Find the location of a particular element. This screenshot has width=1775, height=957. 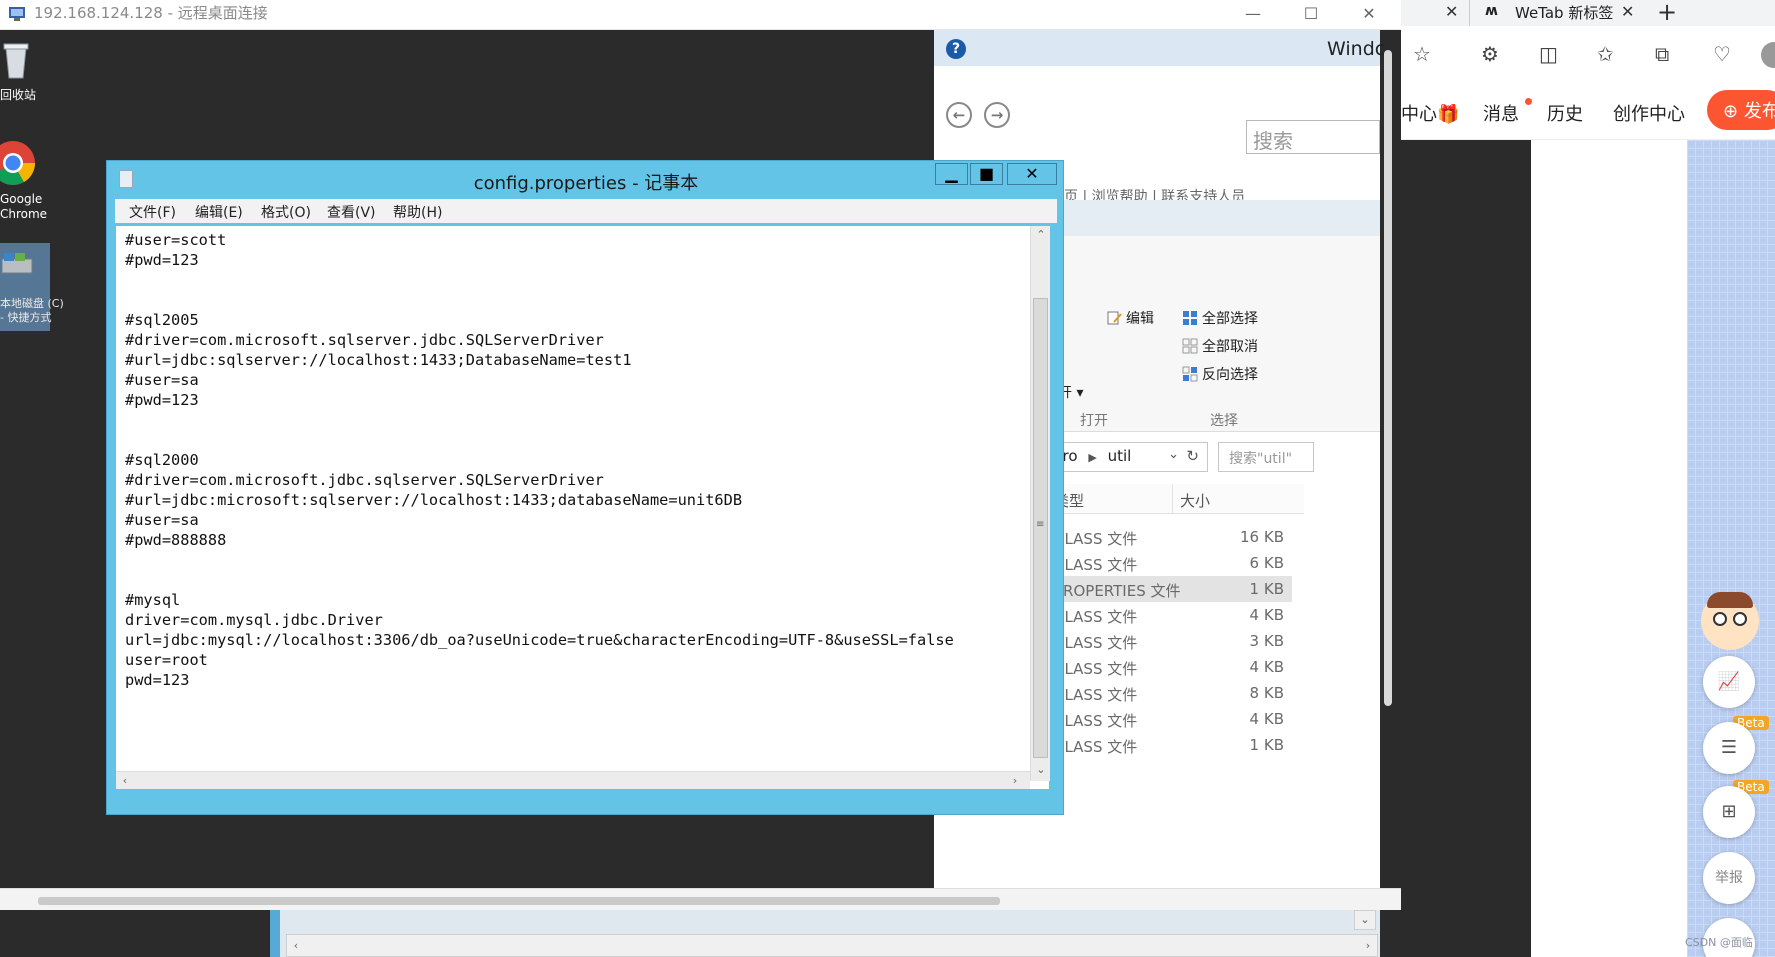

heart-rate-icon: ♡ is located at coordinates (1722, 54).